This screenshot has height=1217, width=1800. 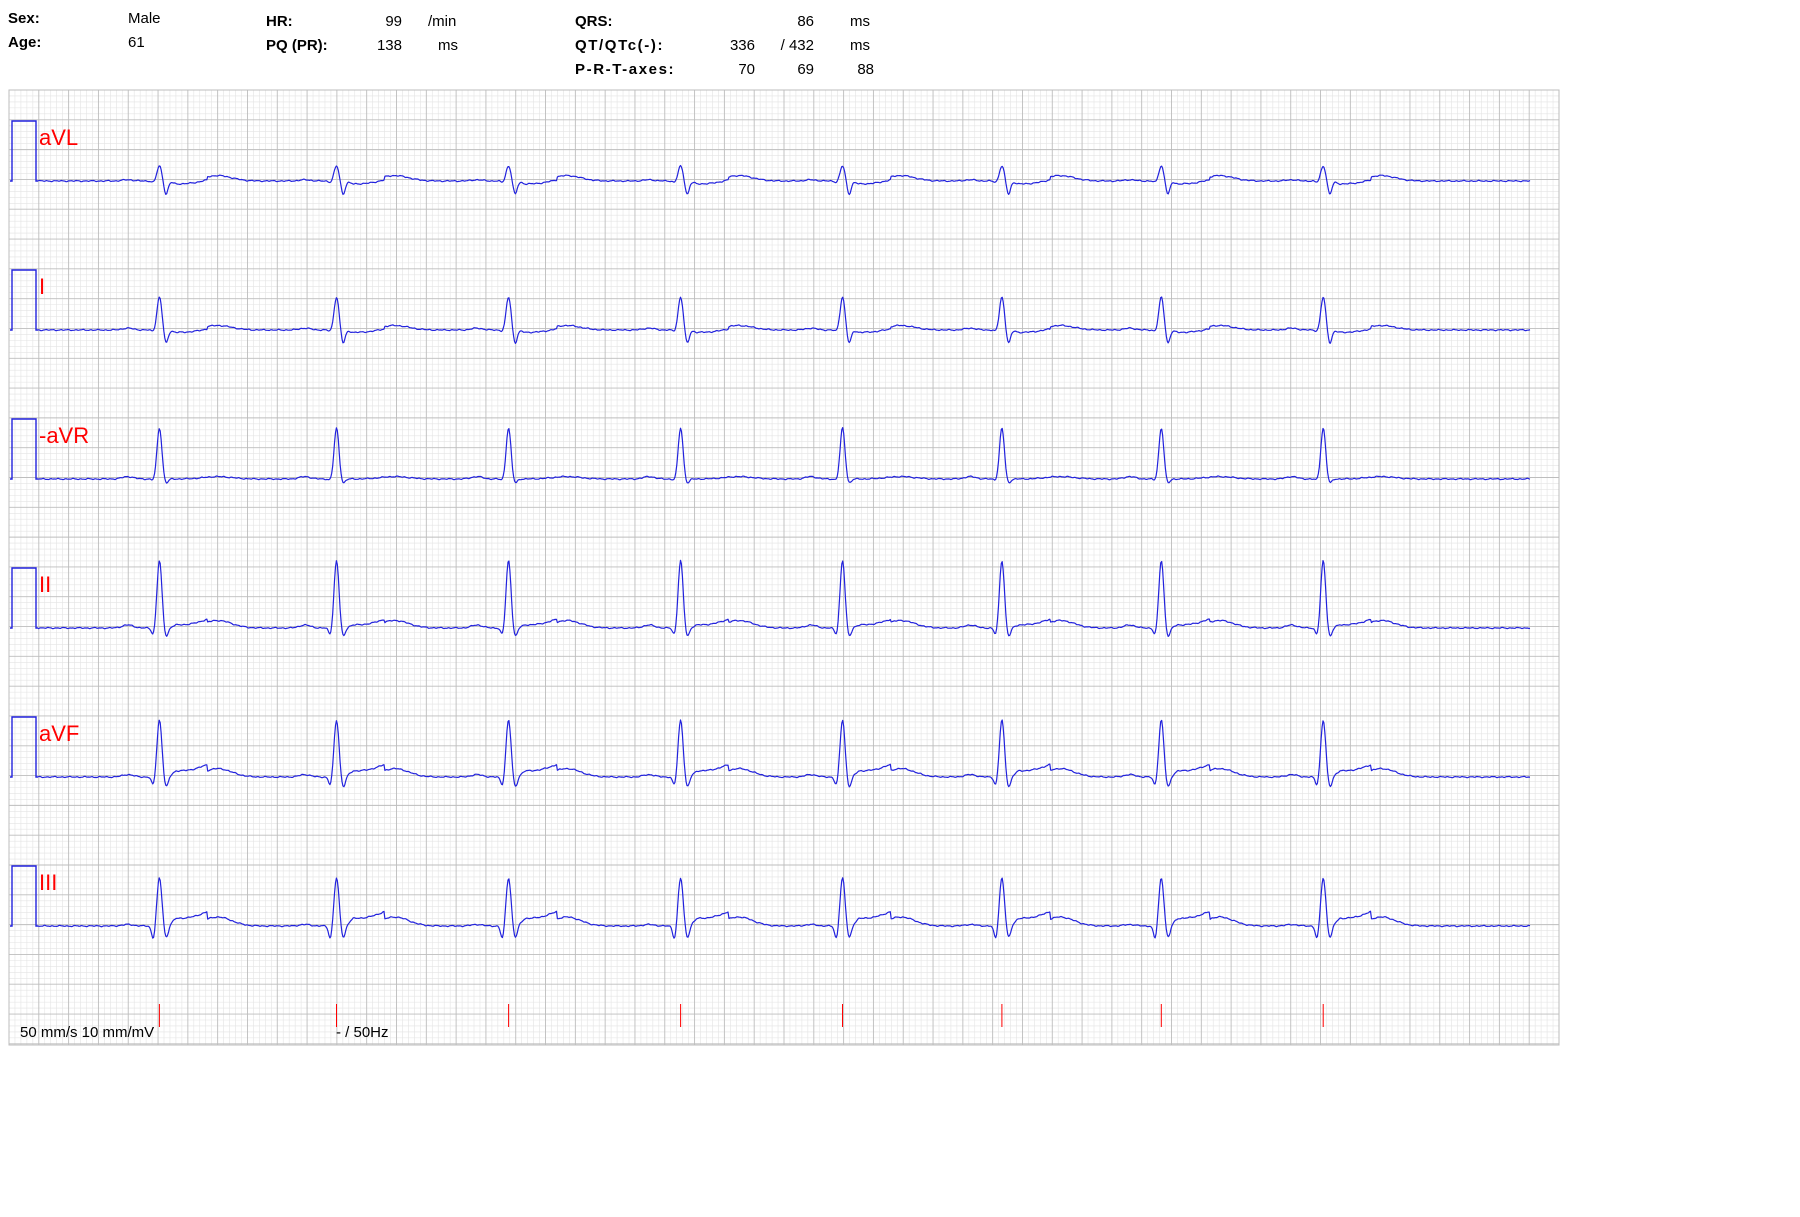 I want to click on lead-avr-group: -aVR, so click(x=770, y=451).